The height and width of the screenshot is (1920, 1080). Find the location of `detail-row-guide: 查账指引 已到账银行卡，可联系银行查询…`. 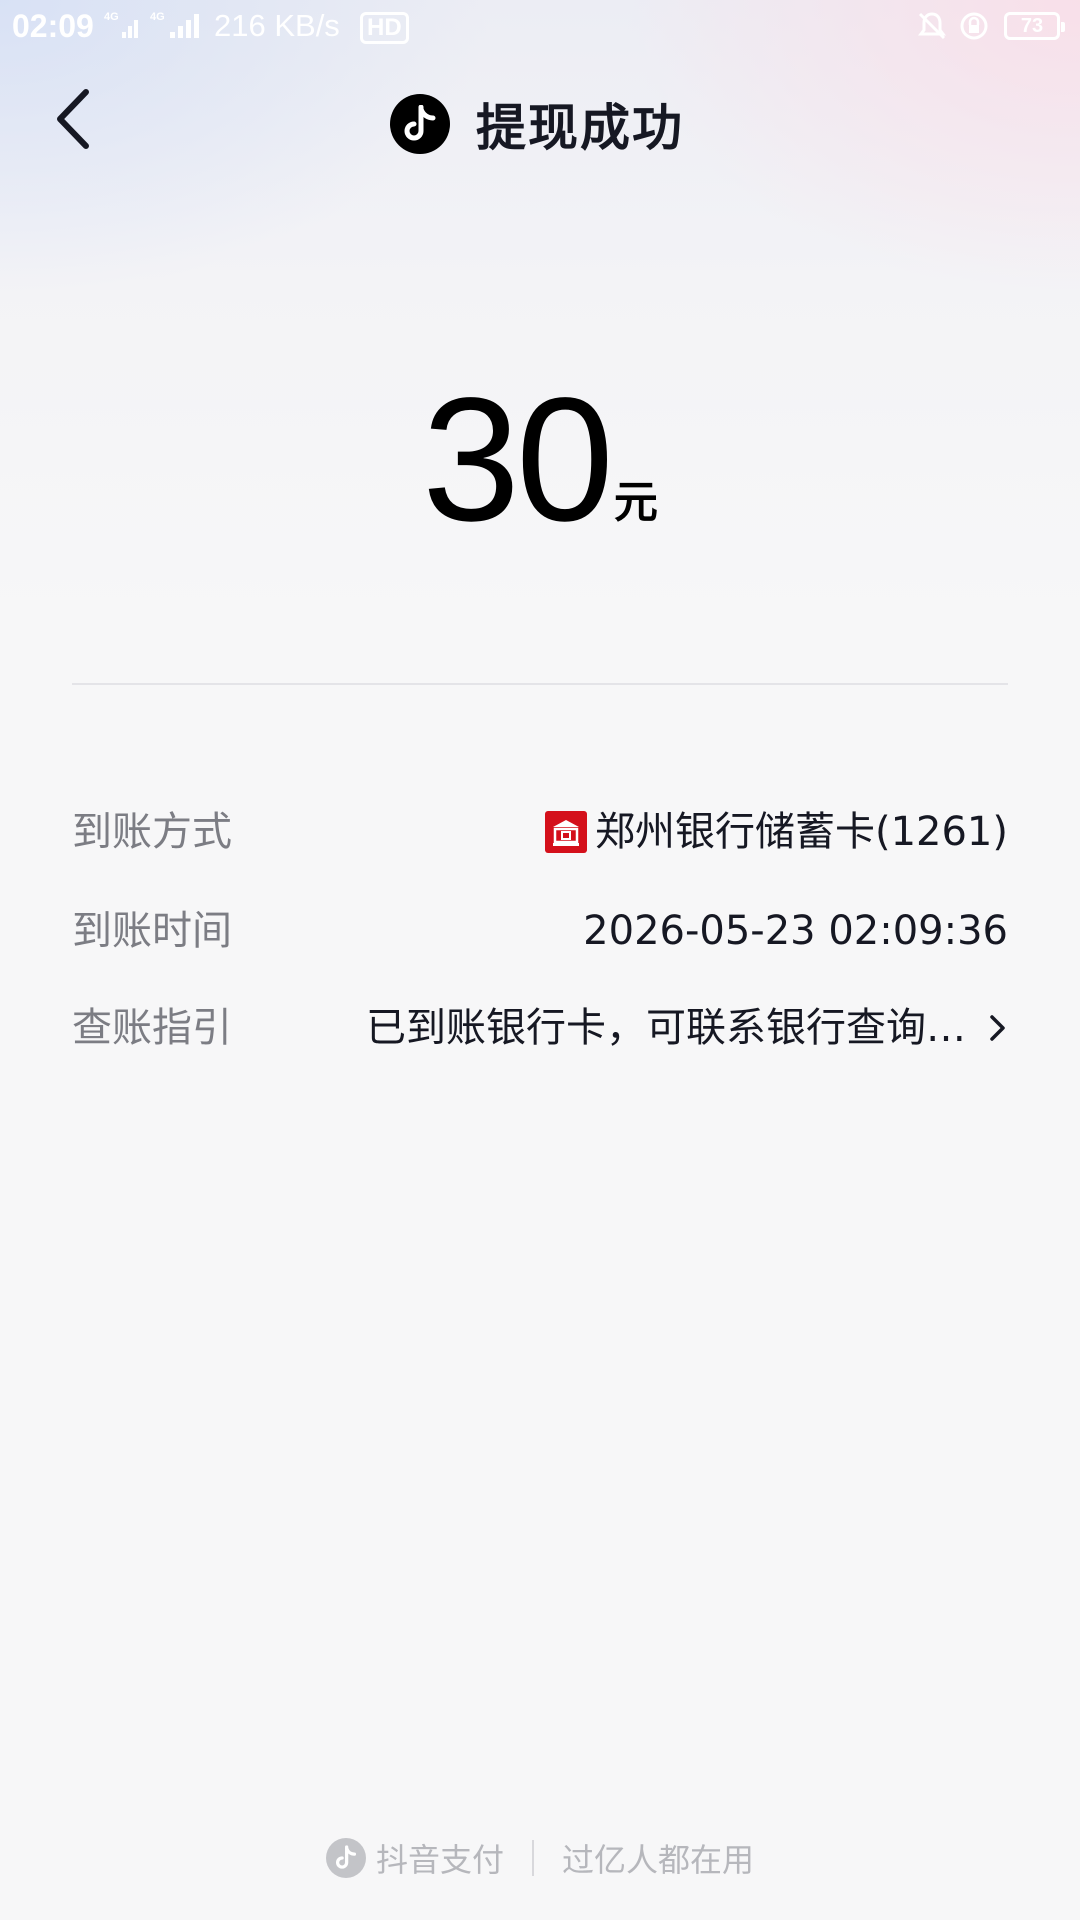

detail-row-guide: 查账指引 已到账银行卡，可联系银行查询… is located at coordinates (540, 1028).